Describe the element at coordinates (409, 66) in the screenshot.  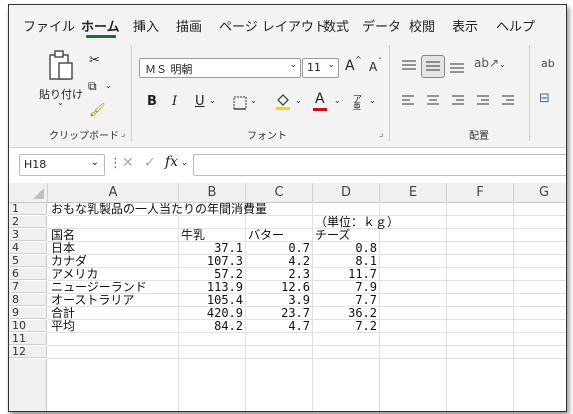
I see `align-top-icon` at that location.